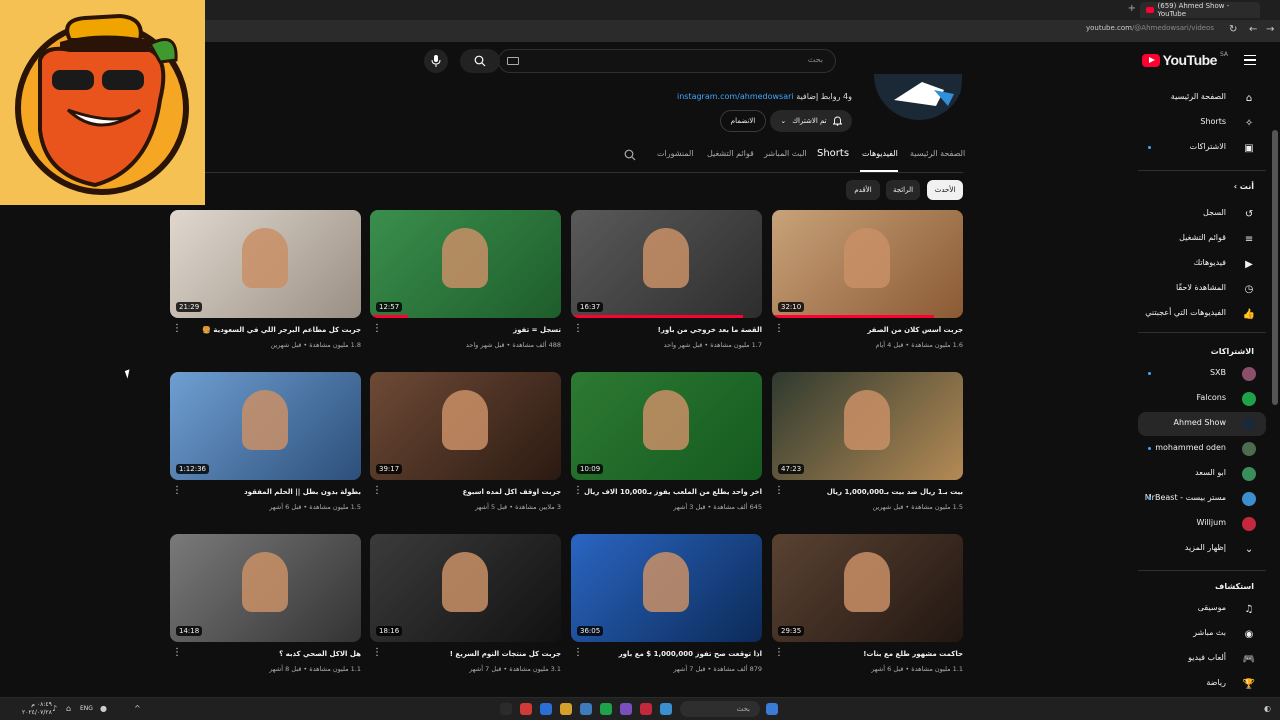 The image size is (1280, 720). I want to click on sidebar-subscriptions-header: الاشتراكات, so click(1232, 351).